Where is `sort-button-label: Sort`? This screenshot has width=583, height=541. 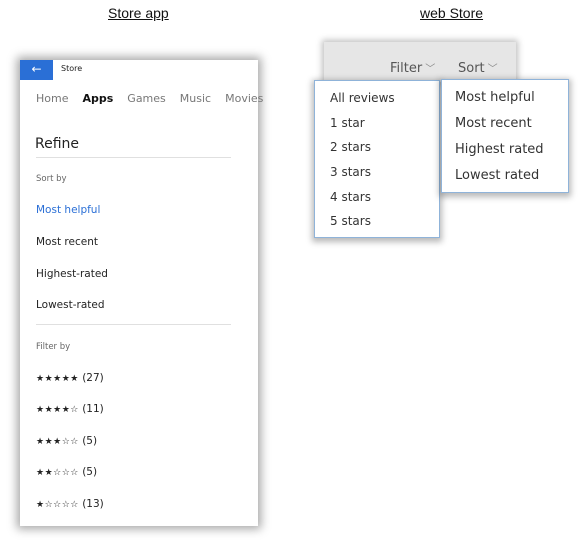 sort-button-label: Sort is located at coordinates (471, 68).